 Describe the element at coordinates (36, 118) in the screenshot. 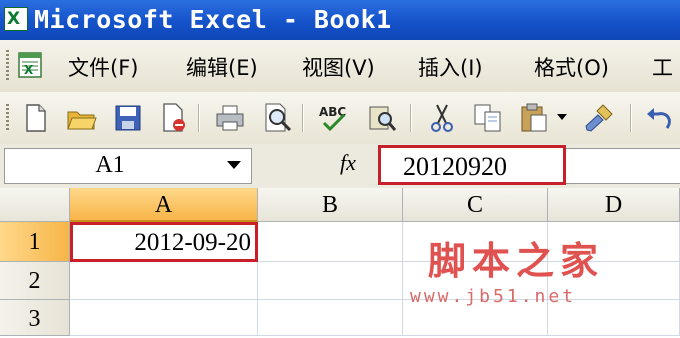

I see `new-document-icon` at that location.